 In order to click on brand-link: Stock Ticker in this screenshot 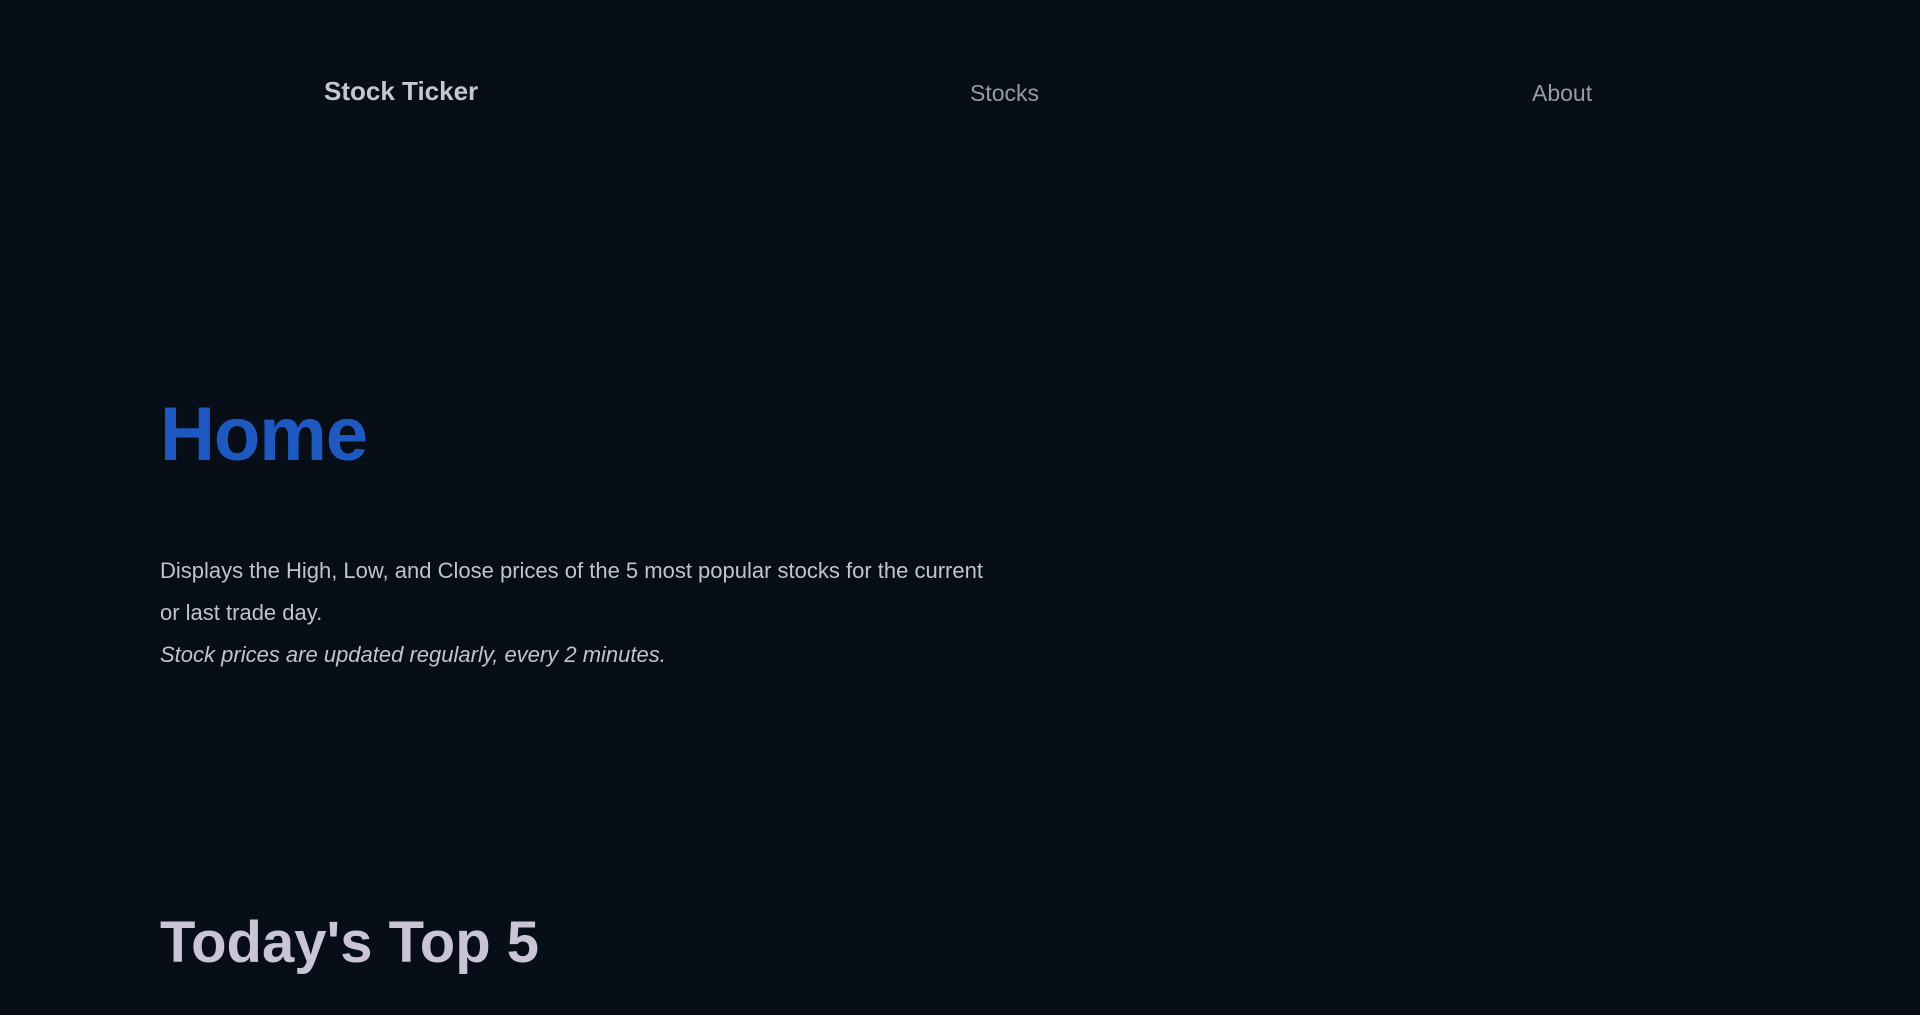, I will do `click(401, 91)`.